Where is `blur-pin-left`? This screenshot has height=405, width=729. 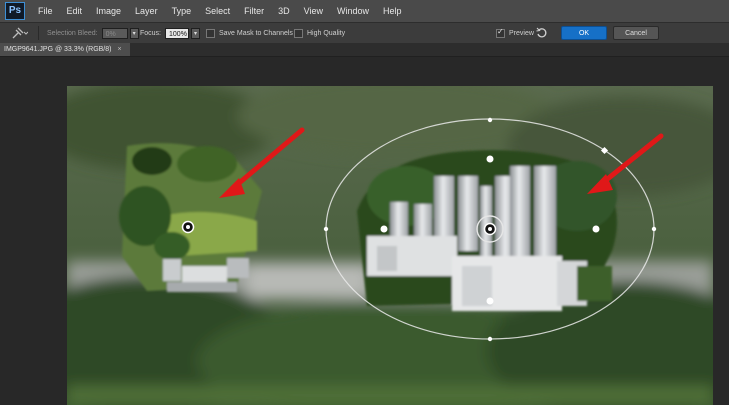 blur-pin-left is located at coordinates (188, 227).